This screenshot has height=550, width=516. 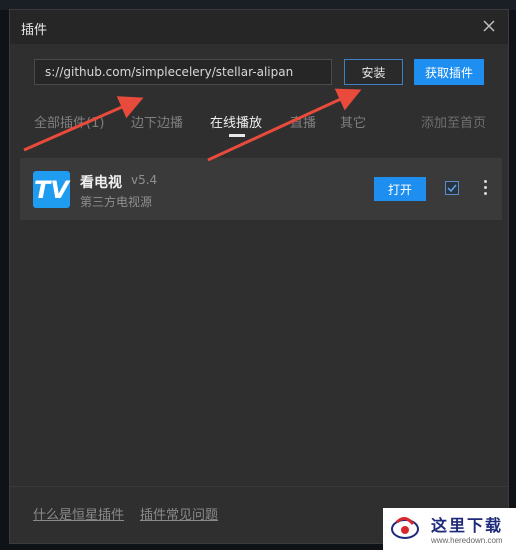 I want to click on tab-other: 其它, so click(x=353, y=121).